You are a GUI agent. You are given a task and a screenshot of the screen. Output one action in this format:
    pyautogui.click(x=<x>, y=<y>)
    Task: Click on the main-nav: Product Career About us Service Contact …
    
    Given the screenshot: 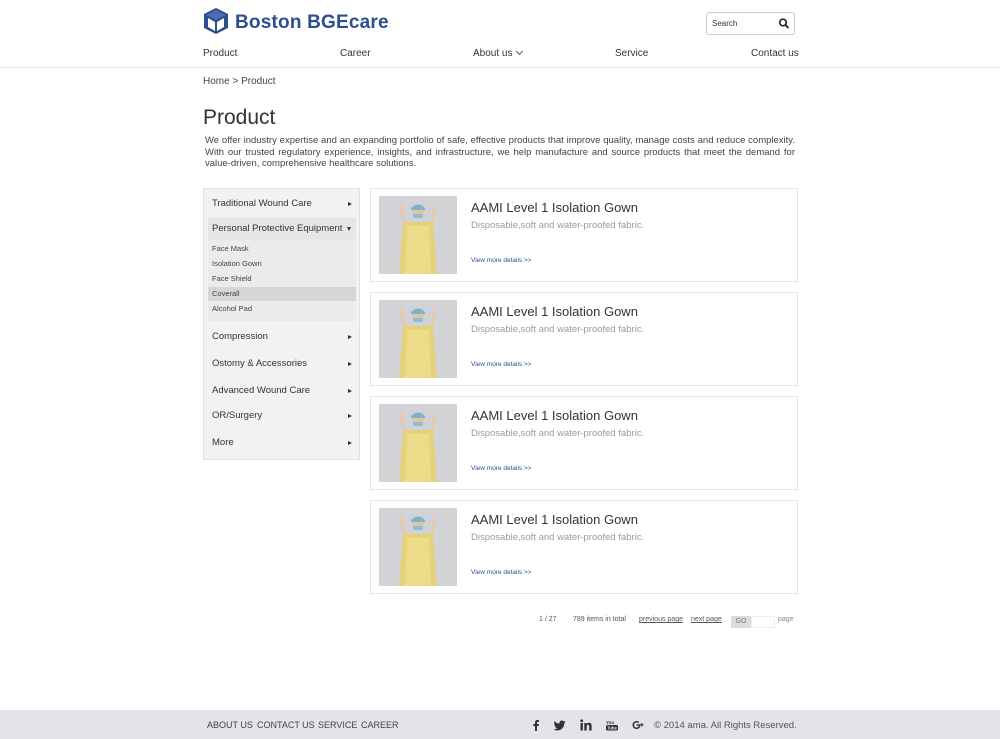 What is the action you would take?
    pyautogui.click(x=500, y=54)
    